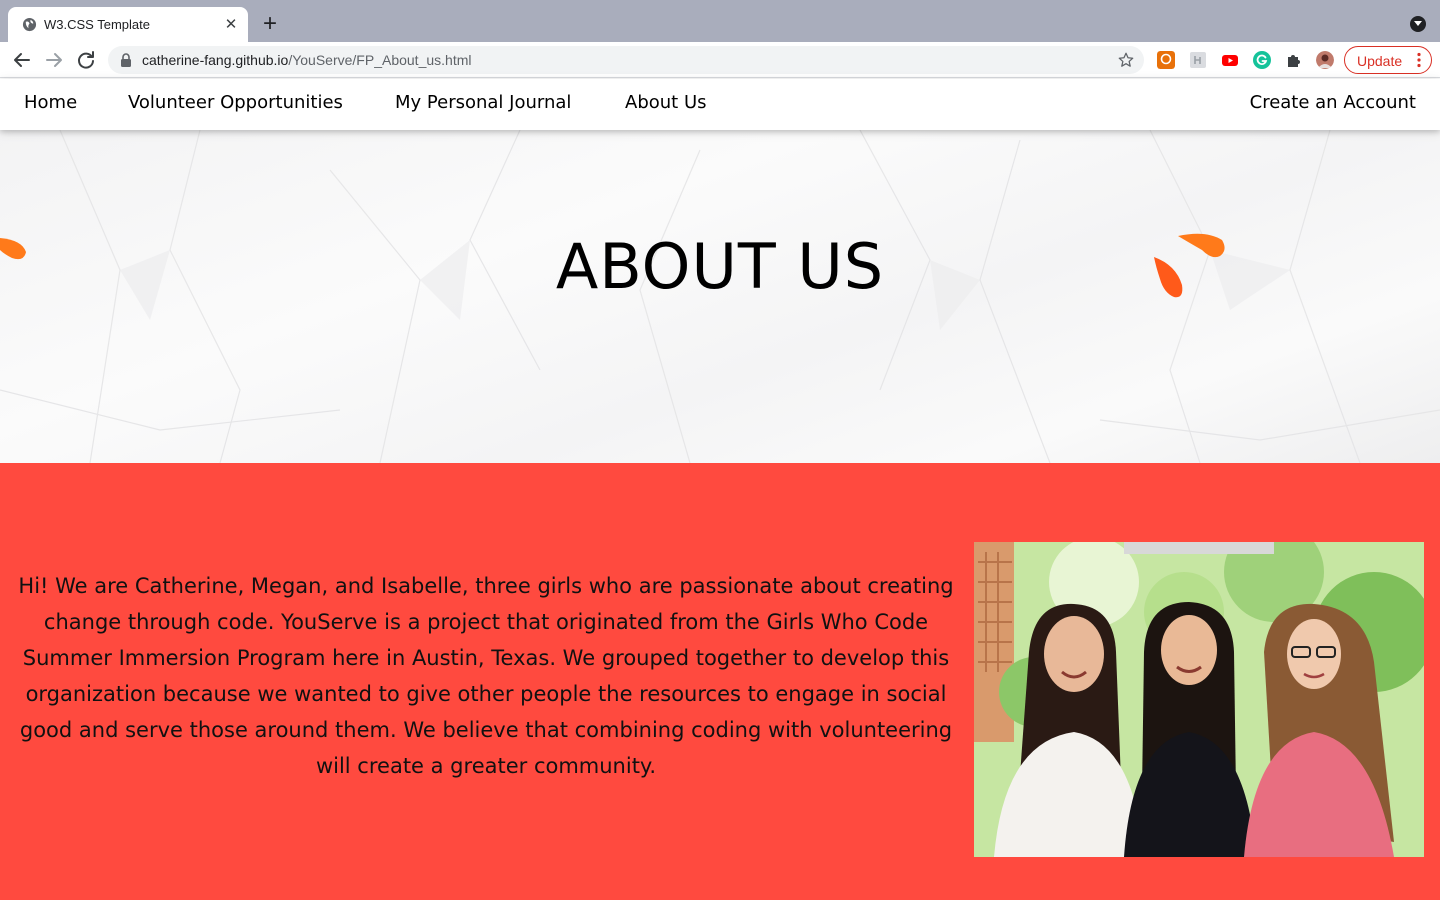 This screenshot has width=1440, height=900. What do you see at coordinates (1325, 60) in the screenshot?
I see `profile-avatar` at bounding box center [1325, 60].